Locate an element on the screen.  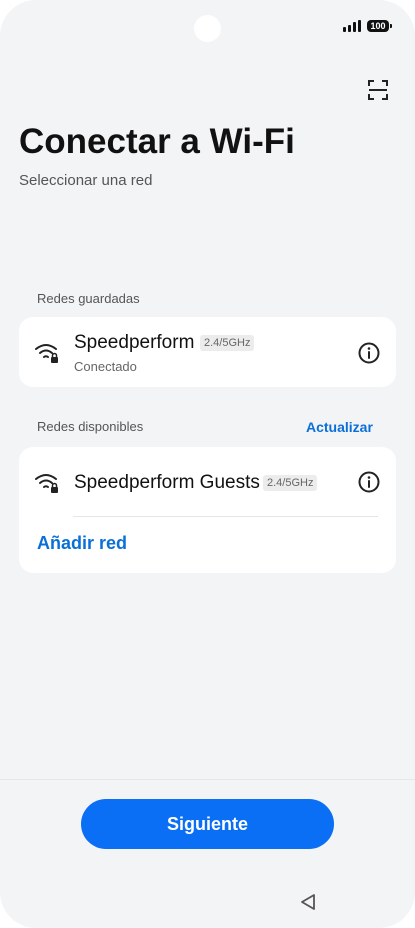
next-button: Siguiente is located at coordinates (207, 824).